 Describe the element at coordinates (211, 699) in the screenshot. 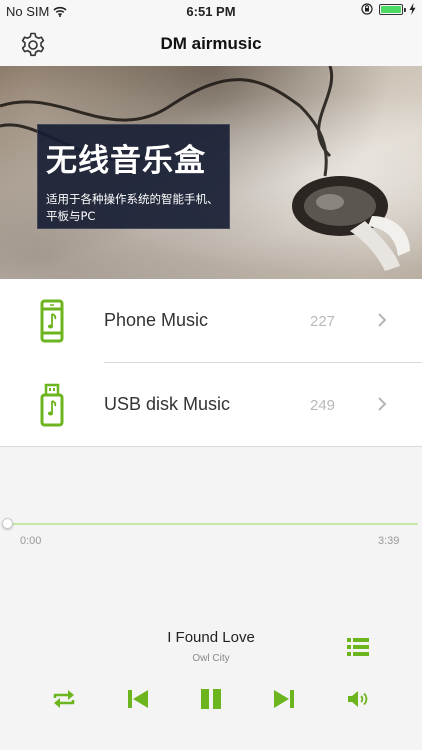

I see `pause-icon` at that location.